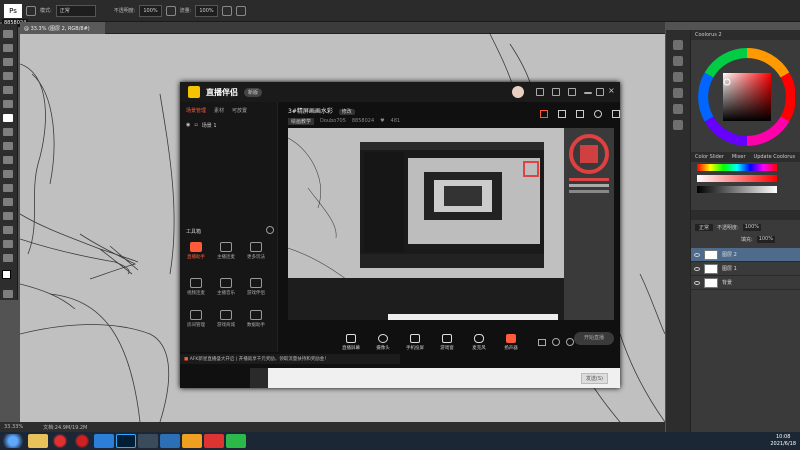  I want to click on brush-tool-icon, so click(8, 118).